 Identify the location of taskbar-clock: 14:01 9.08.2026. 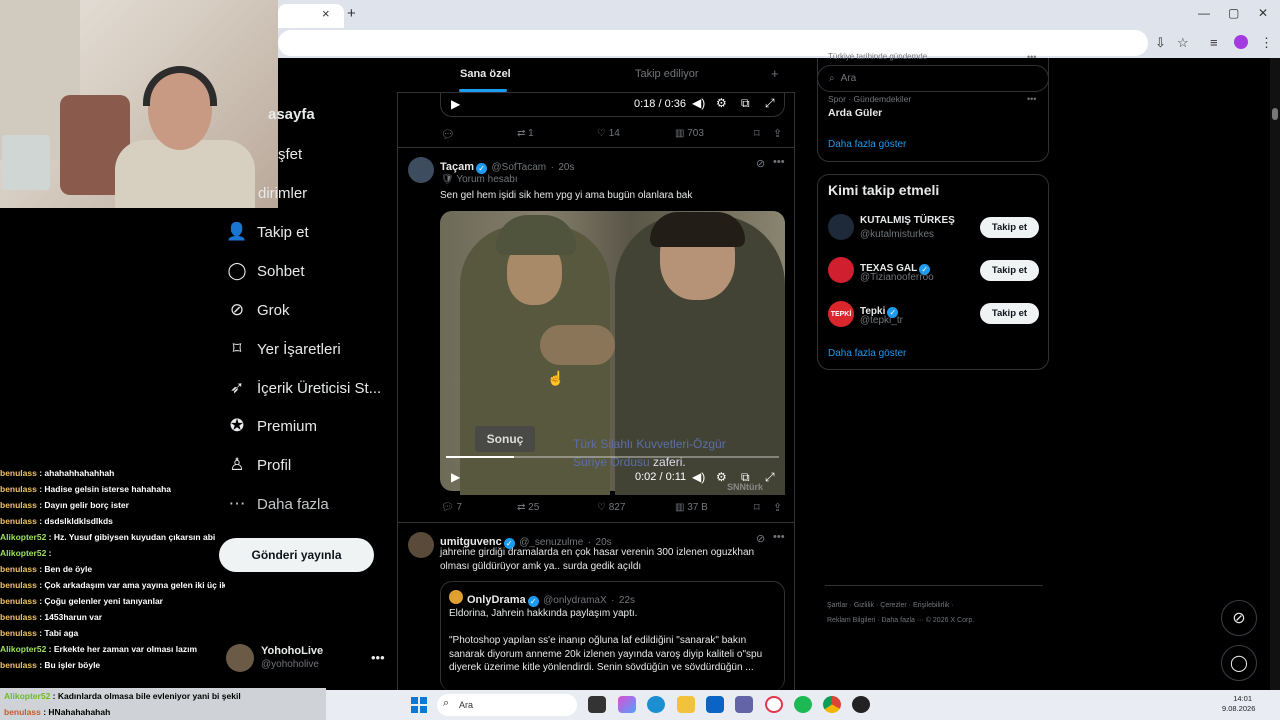
(1238, 704).